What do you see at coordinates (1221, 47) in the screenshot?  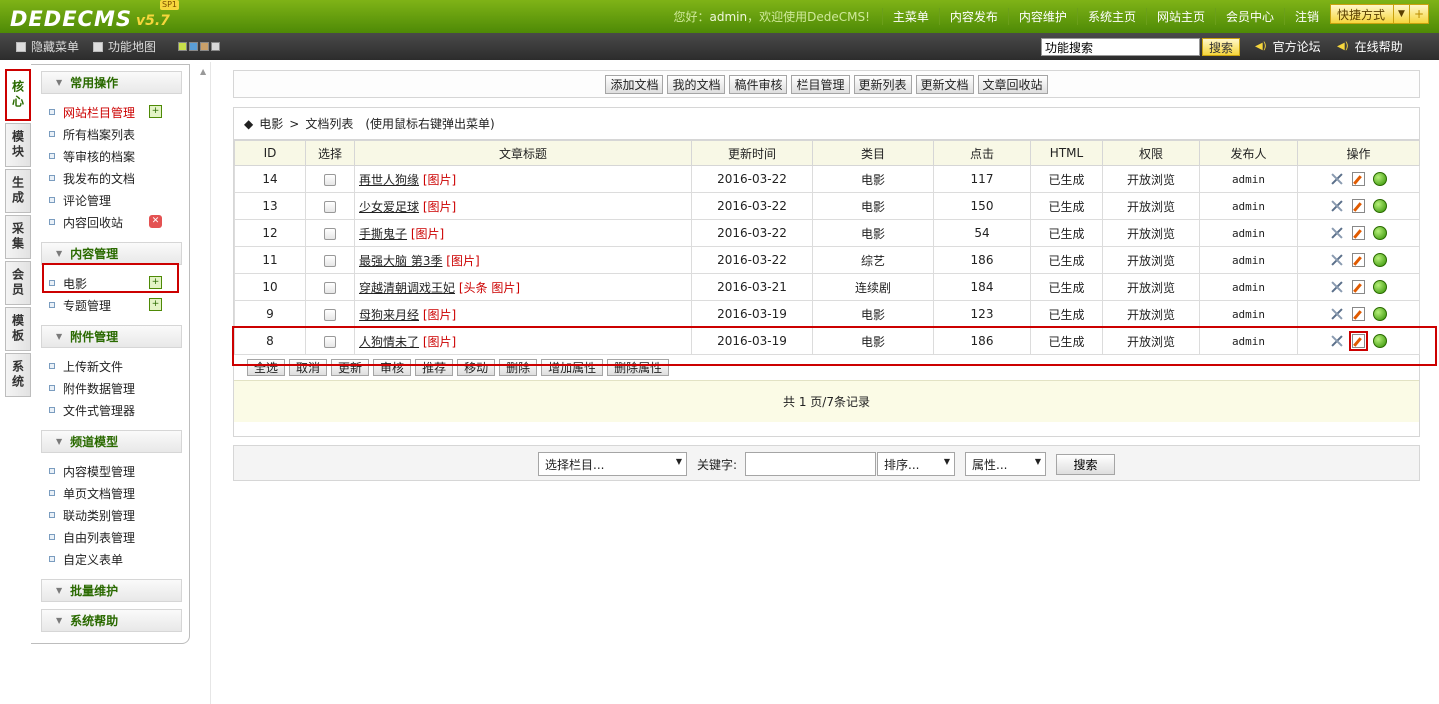 I see `function-search-button: 搜索` at bounding box center [1221, 47].